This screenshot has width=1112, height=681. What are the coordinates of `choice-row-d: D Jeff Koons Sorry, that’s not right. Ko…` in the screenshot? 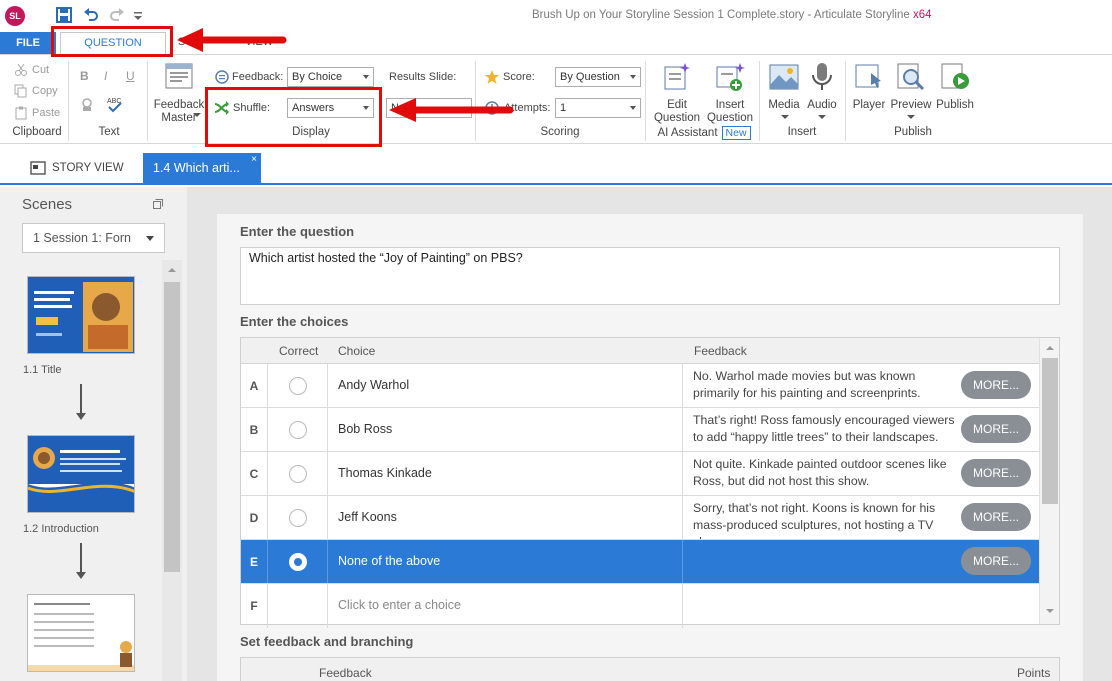 It's located at (640, 518).